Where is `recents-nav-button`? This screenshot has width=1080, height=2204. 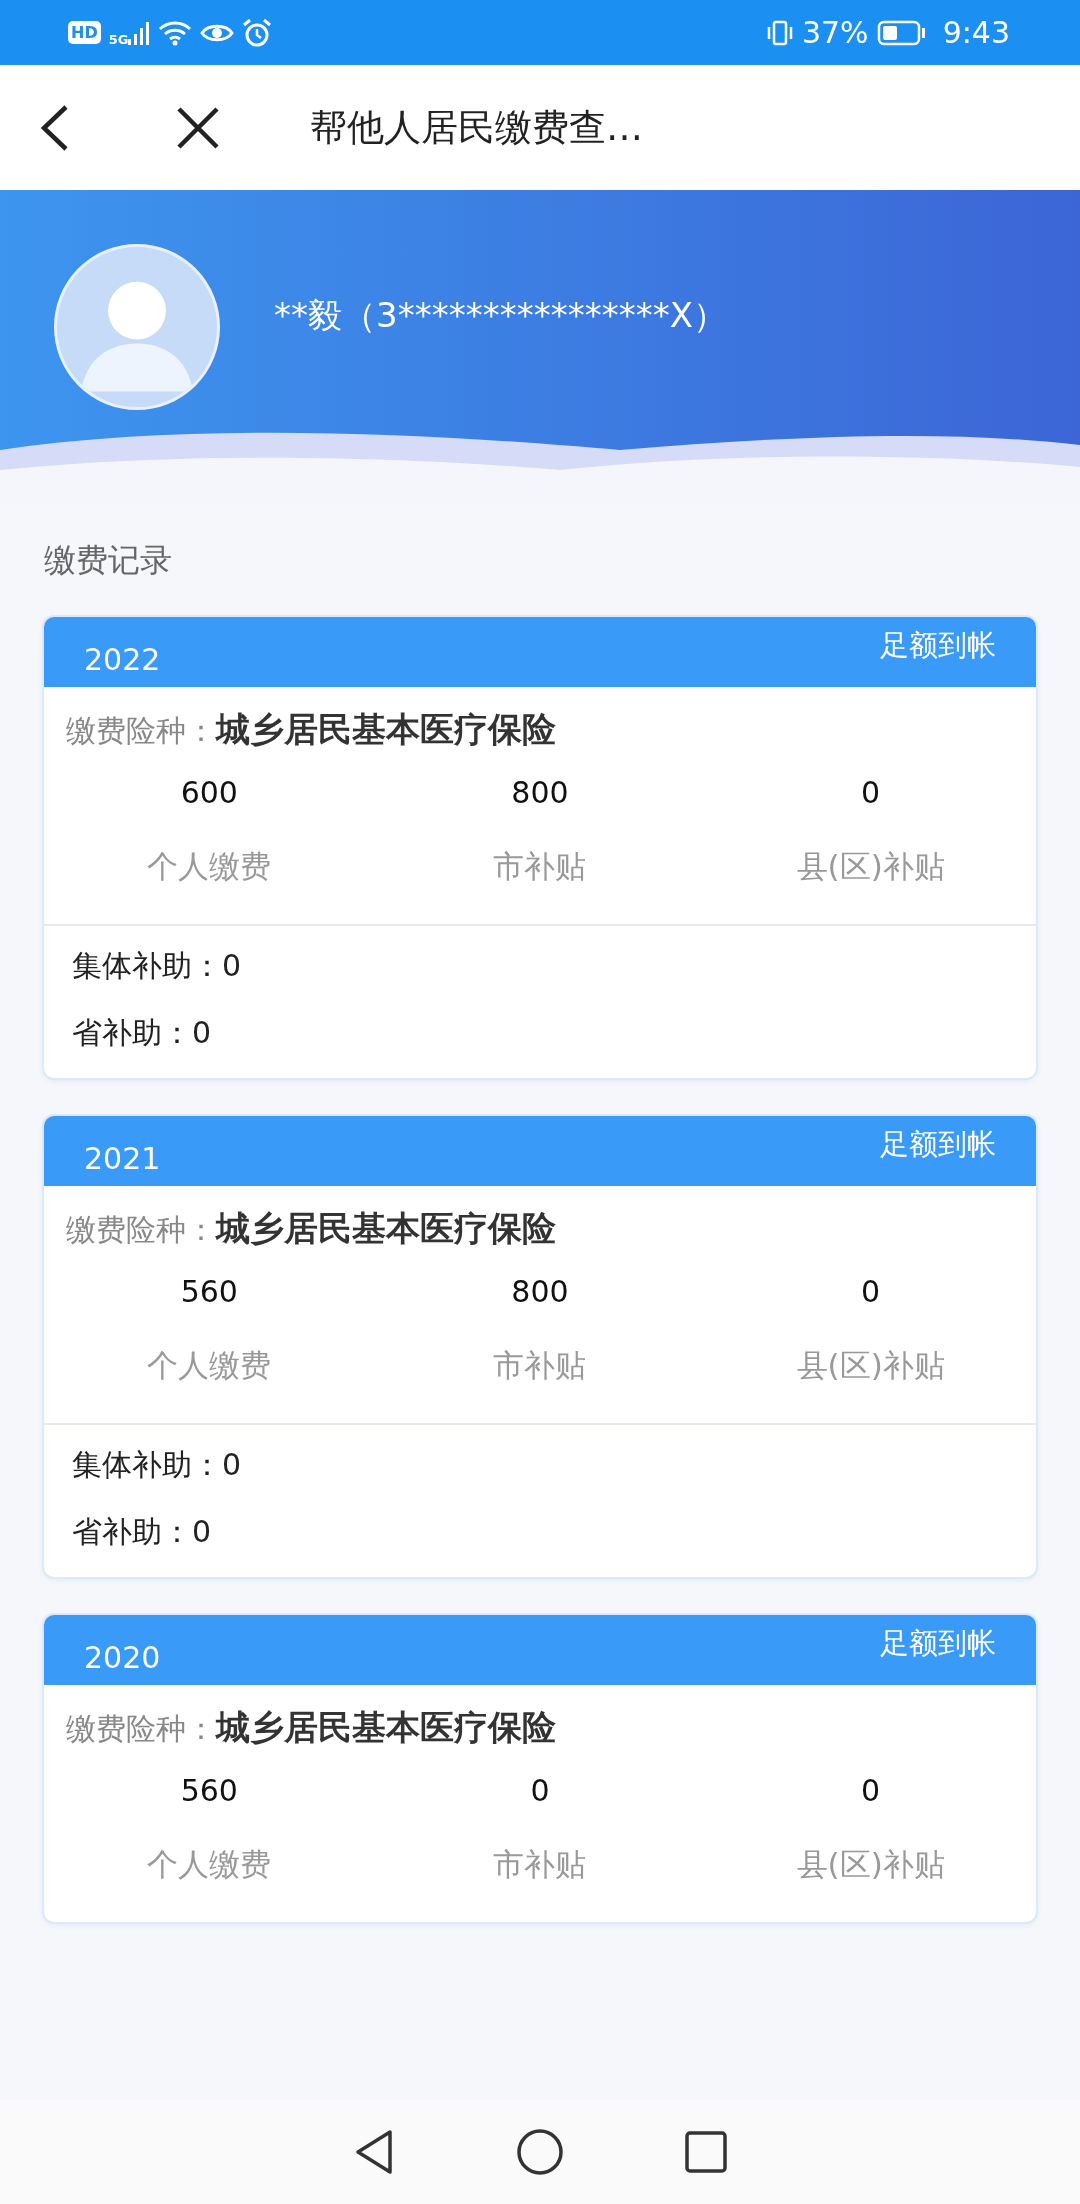
recents-nav-button is located at coordinates (706, 2152).